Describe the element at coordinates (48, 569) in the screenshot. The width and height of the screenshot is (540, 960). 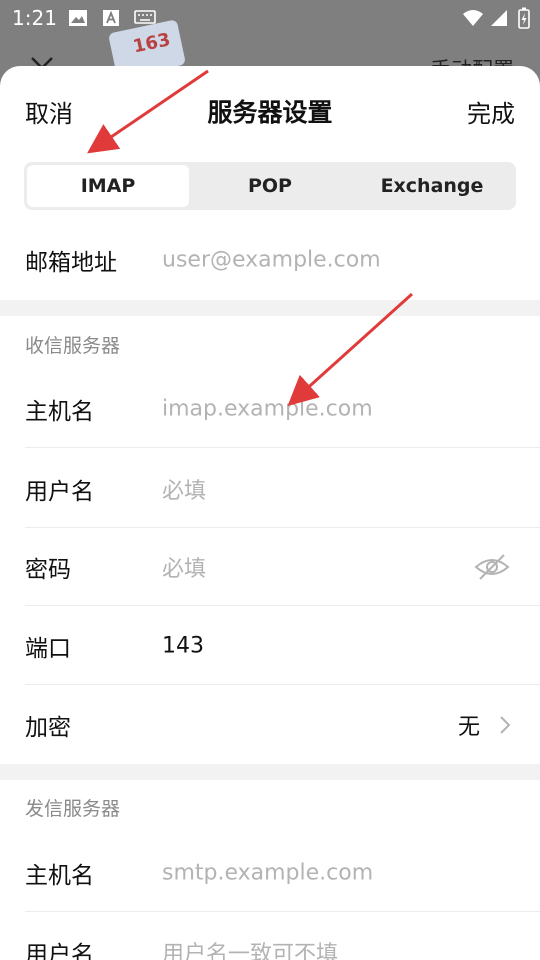
I see `incoming-password-label: 密码` at that location.